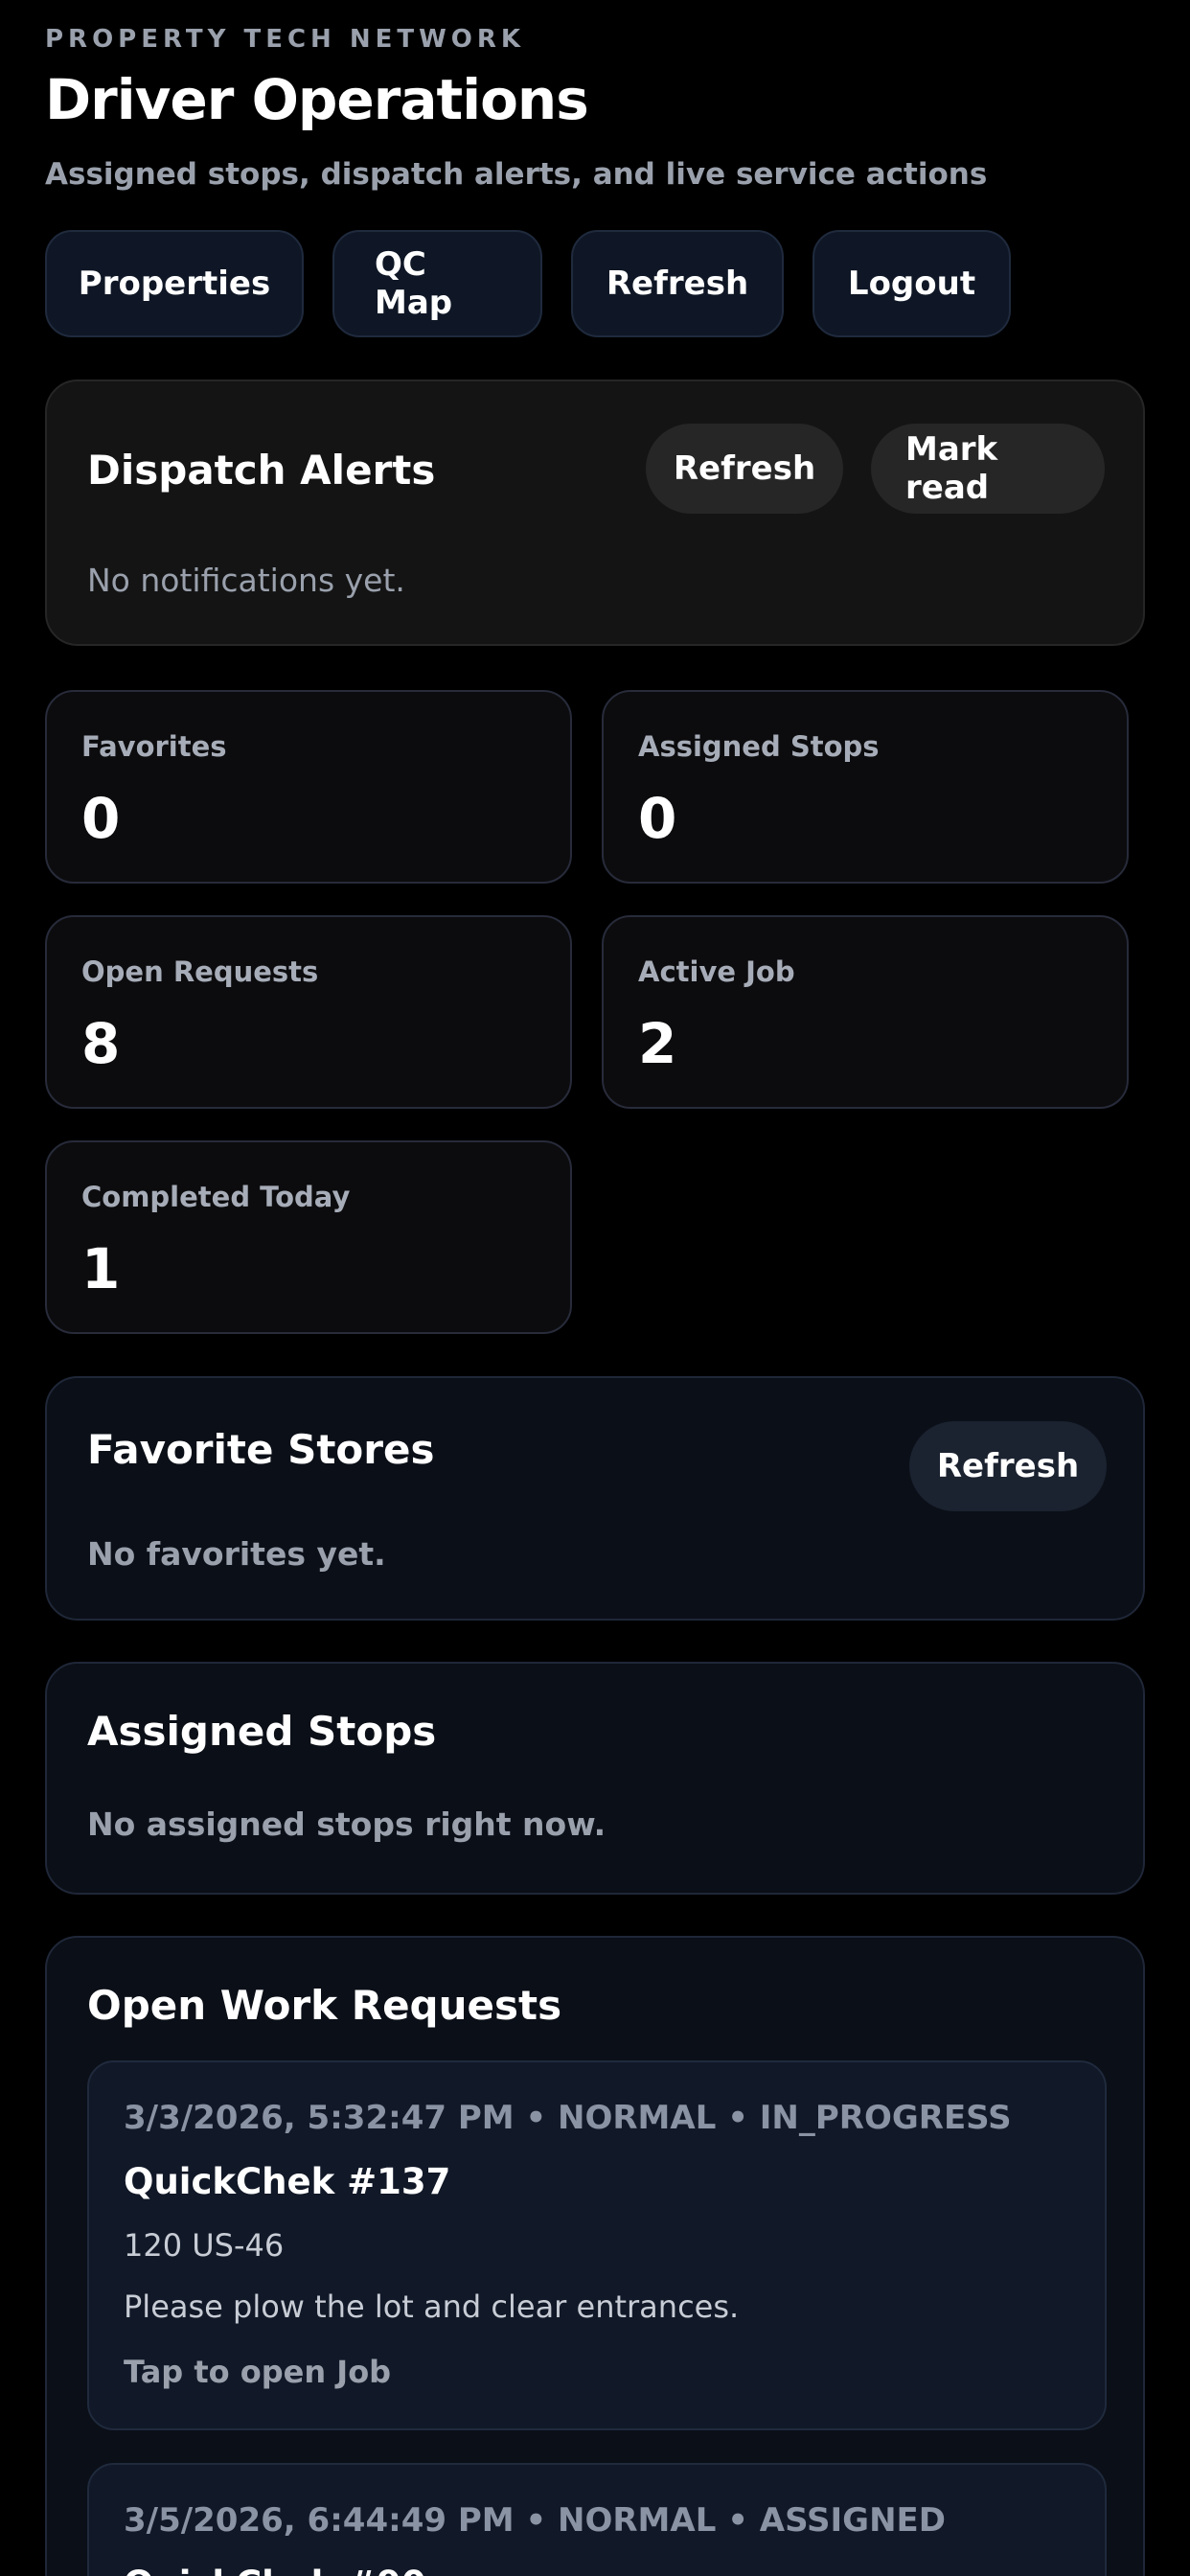 The width and height of the screenshot is (1190, 2576). Describe the element at coordinates (432, 2306) in the screenshot. I see `request-description: Please plow the lot and clear entrances.` at that location.